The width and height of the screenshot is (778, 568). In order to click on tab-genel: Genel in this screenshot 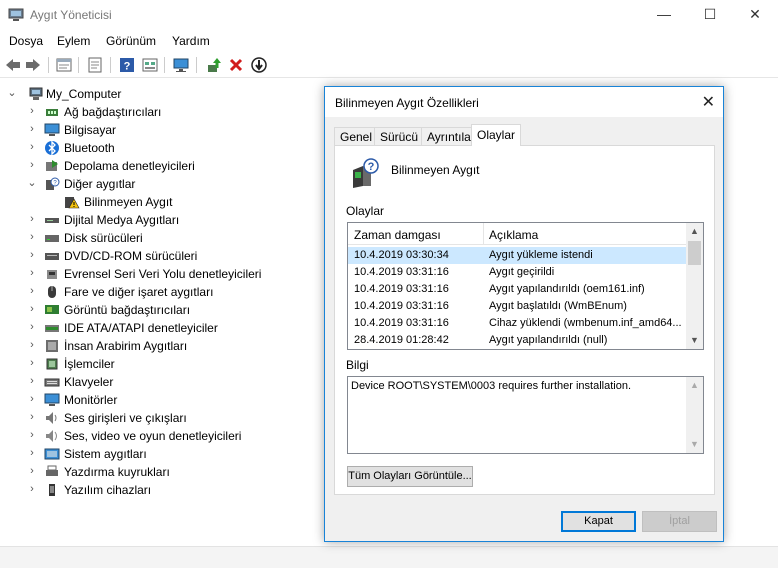, I will do `click(356, 136)`.